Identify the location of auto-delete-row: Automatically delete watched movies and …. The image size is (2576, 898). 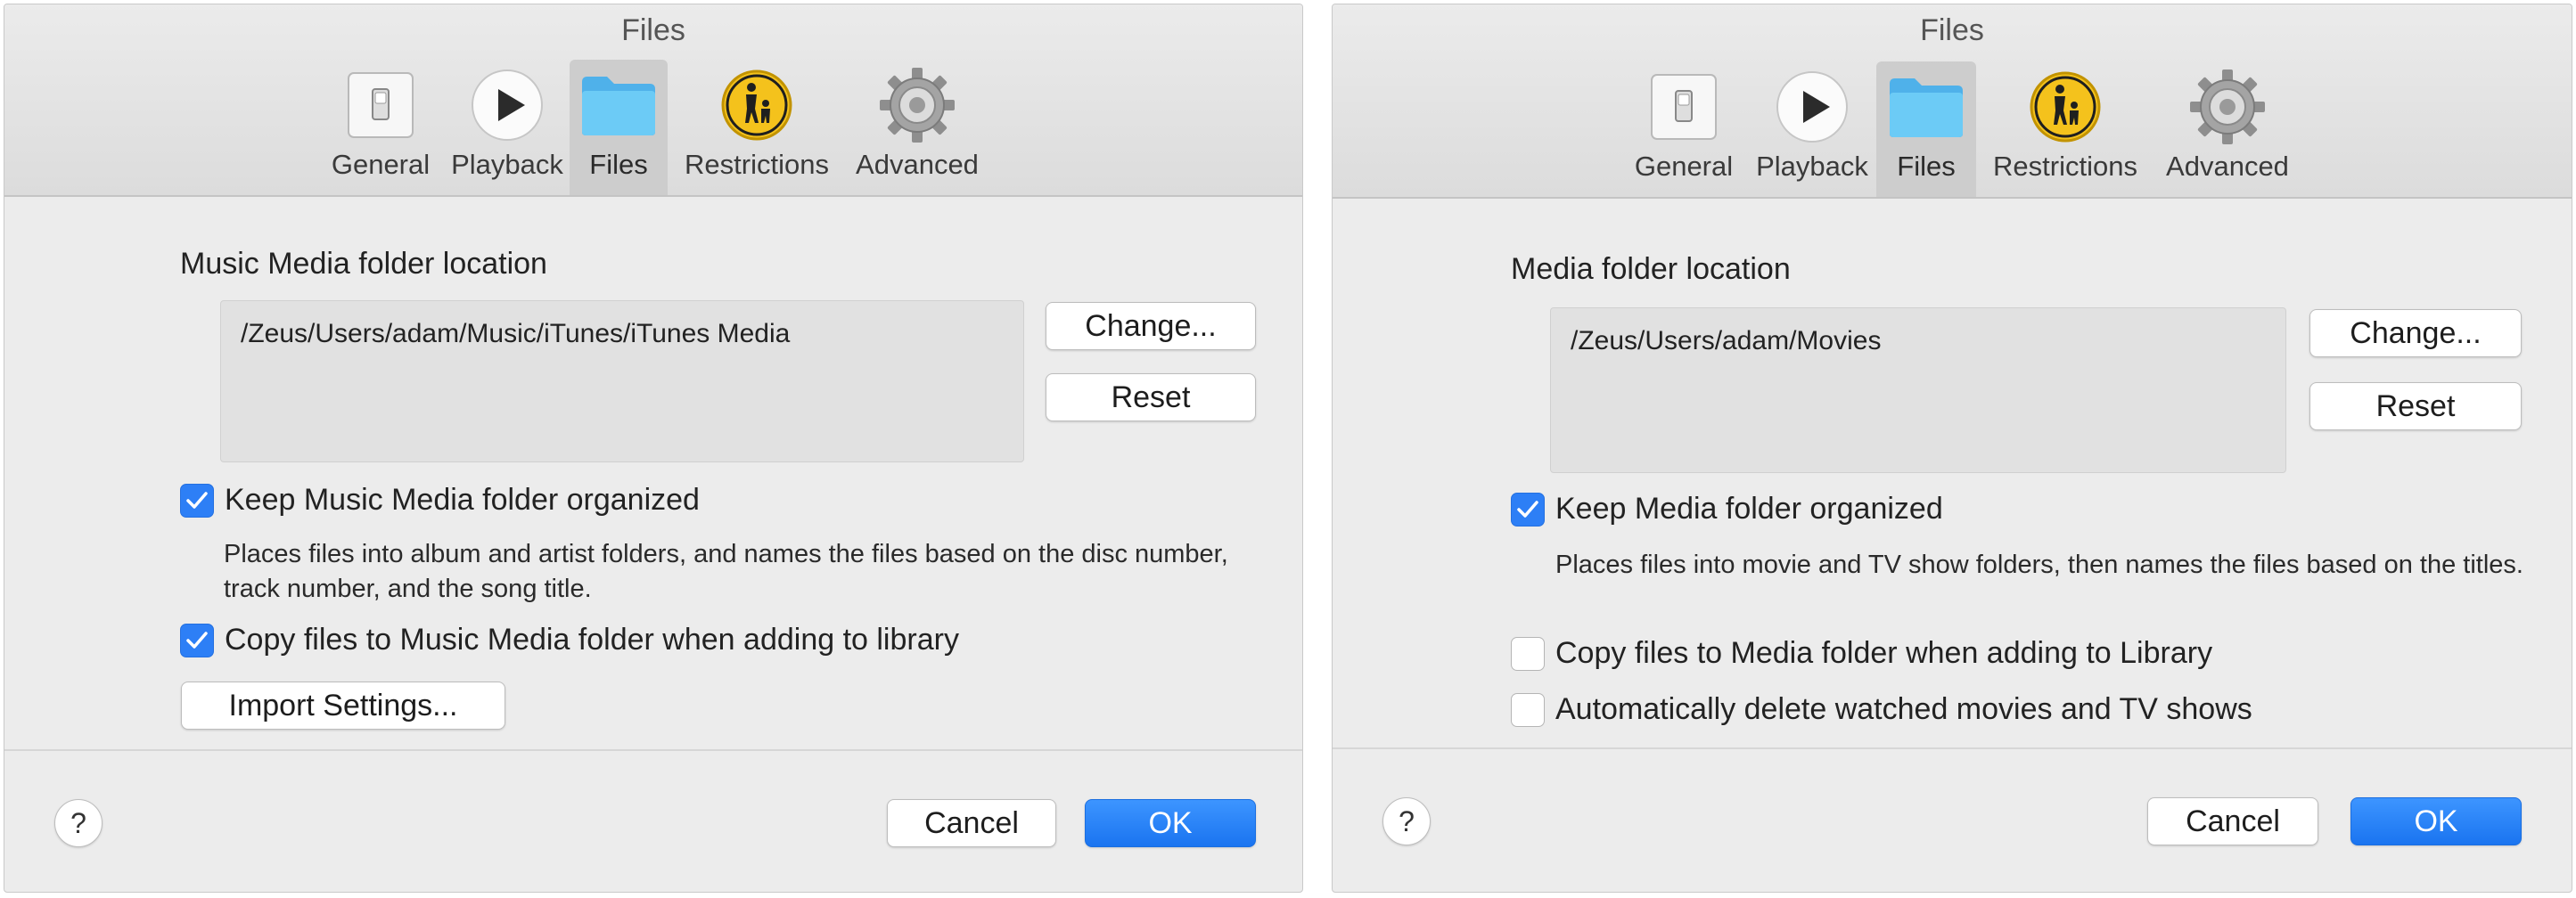
(1881, 710).